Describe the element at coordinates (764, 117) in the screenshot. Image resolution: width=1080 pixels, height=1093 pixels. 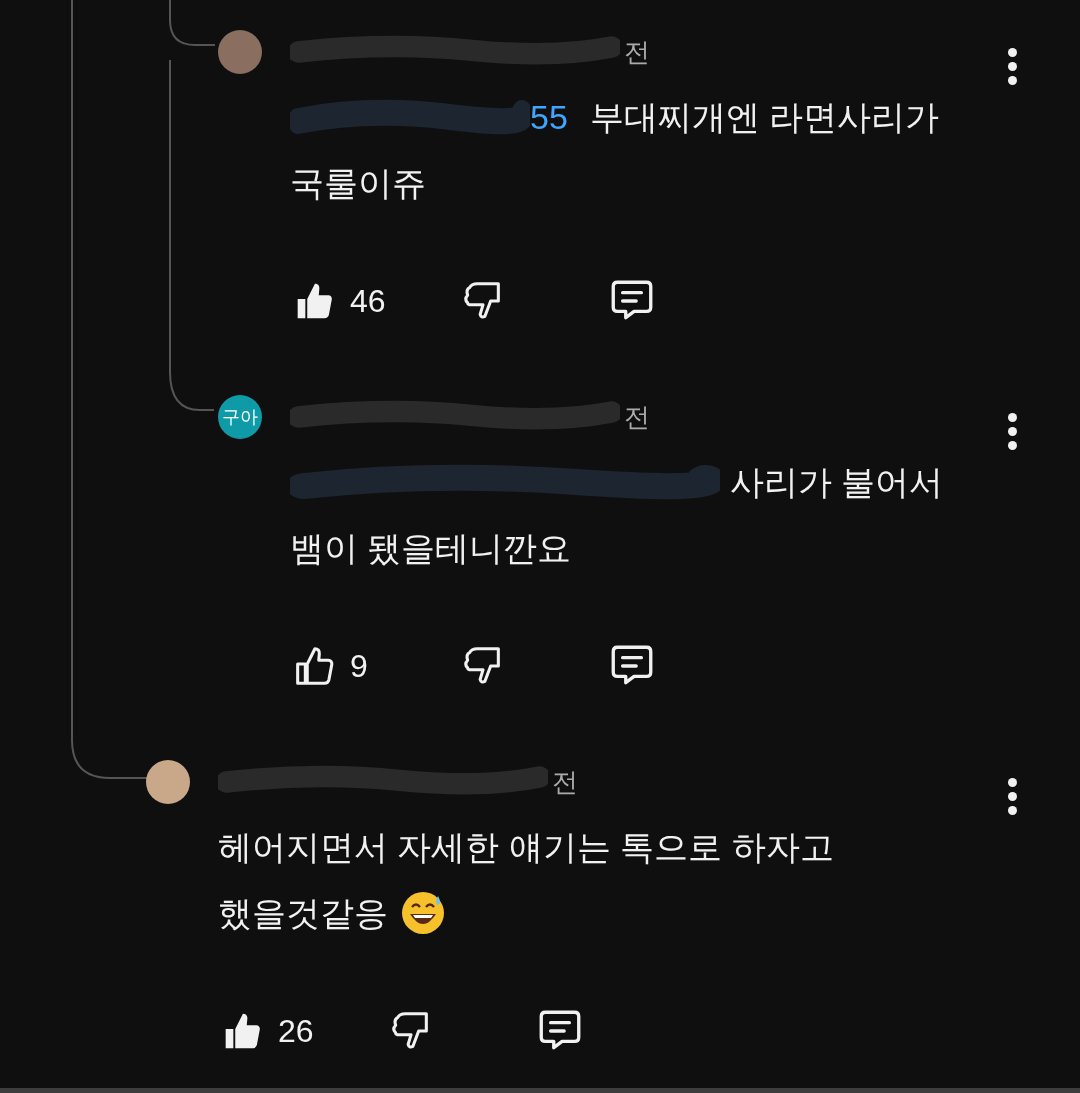
I see `comment-text: 부대찌개엔 라면사리가` at that location.